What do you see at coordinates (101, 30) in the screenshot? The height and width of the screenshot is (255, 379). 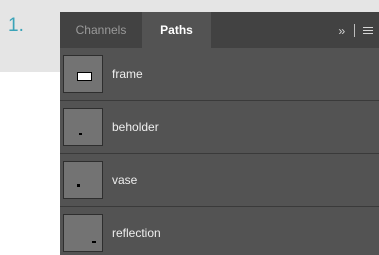 I see `tab-channels: Channels` at bounding box center [101, 30].